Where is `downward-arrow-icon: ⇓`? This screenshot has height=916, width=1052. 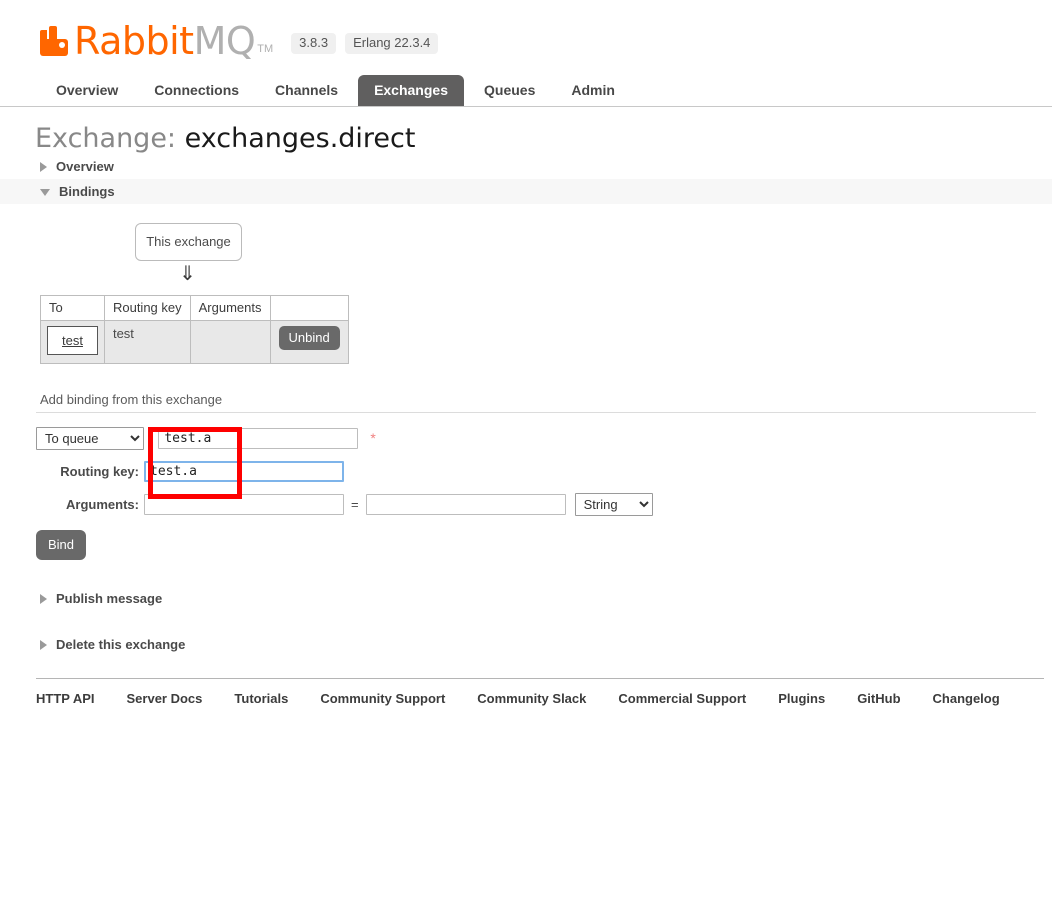 downward-arrow-icon: ⇓ is located at coordinates (187, 274).